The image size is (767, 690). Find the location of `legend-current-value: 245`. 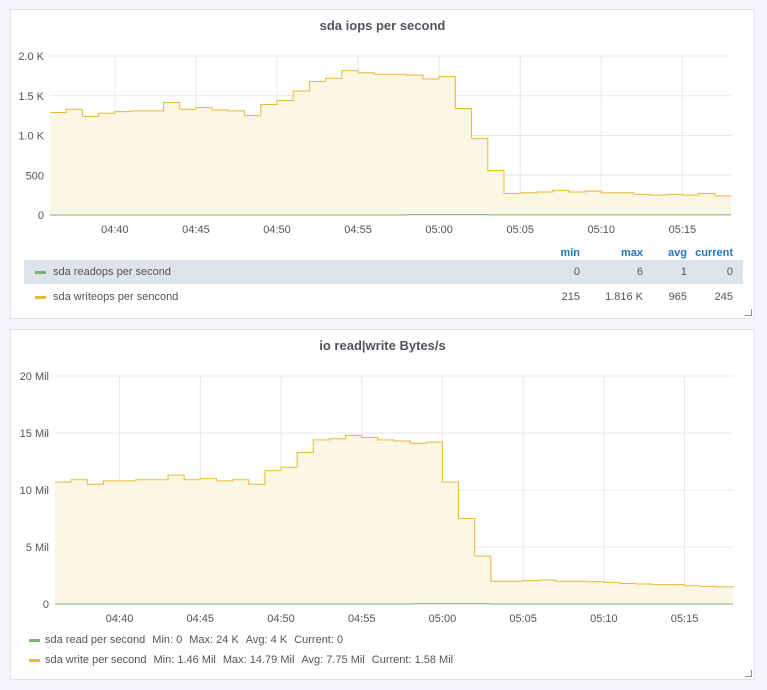

legend-current-value: 245 is located at coordinates (723, 297).